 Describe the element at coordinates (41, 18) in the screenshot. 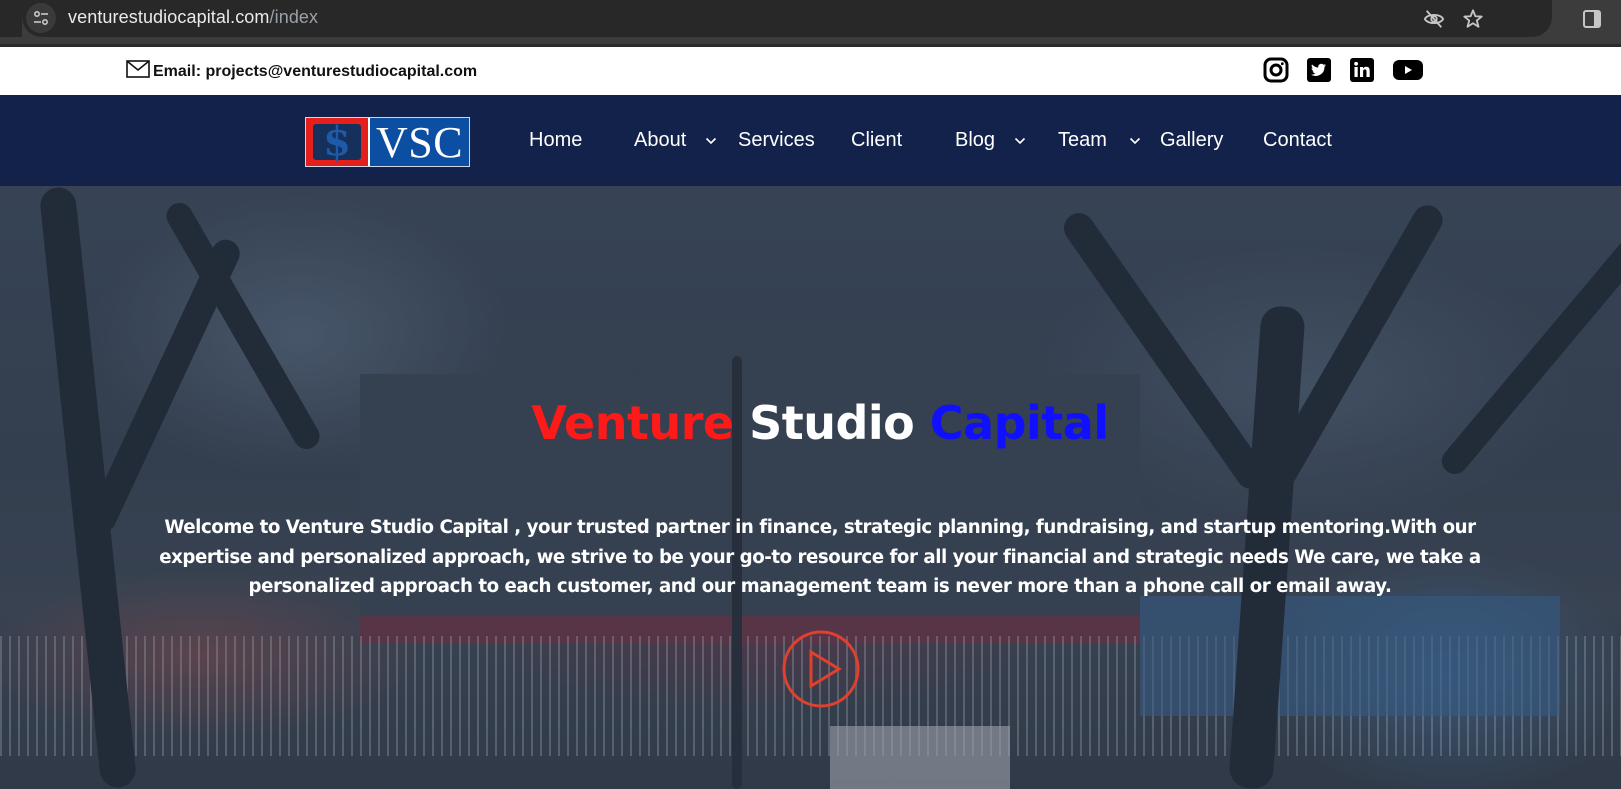

I see `site-info-icon` at that location.